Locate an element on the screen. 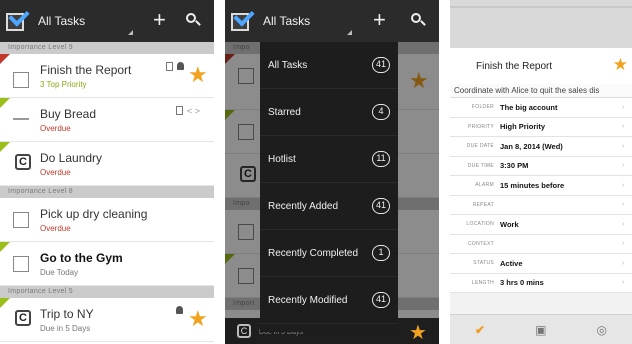  field-priority: Priority High Priority › is located at coordinates (541, 127).